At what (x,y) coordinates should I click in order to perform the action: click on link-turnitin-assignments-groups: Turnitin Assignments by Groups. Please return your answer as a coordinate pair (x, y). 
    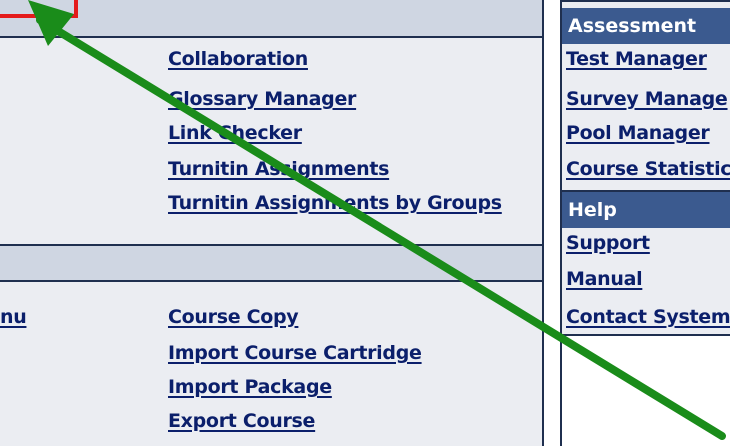
    Looking at the image, I should click on (335, 203).